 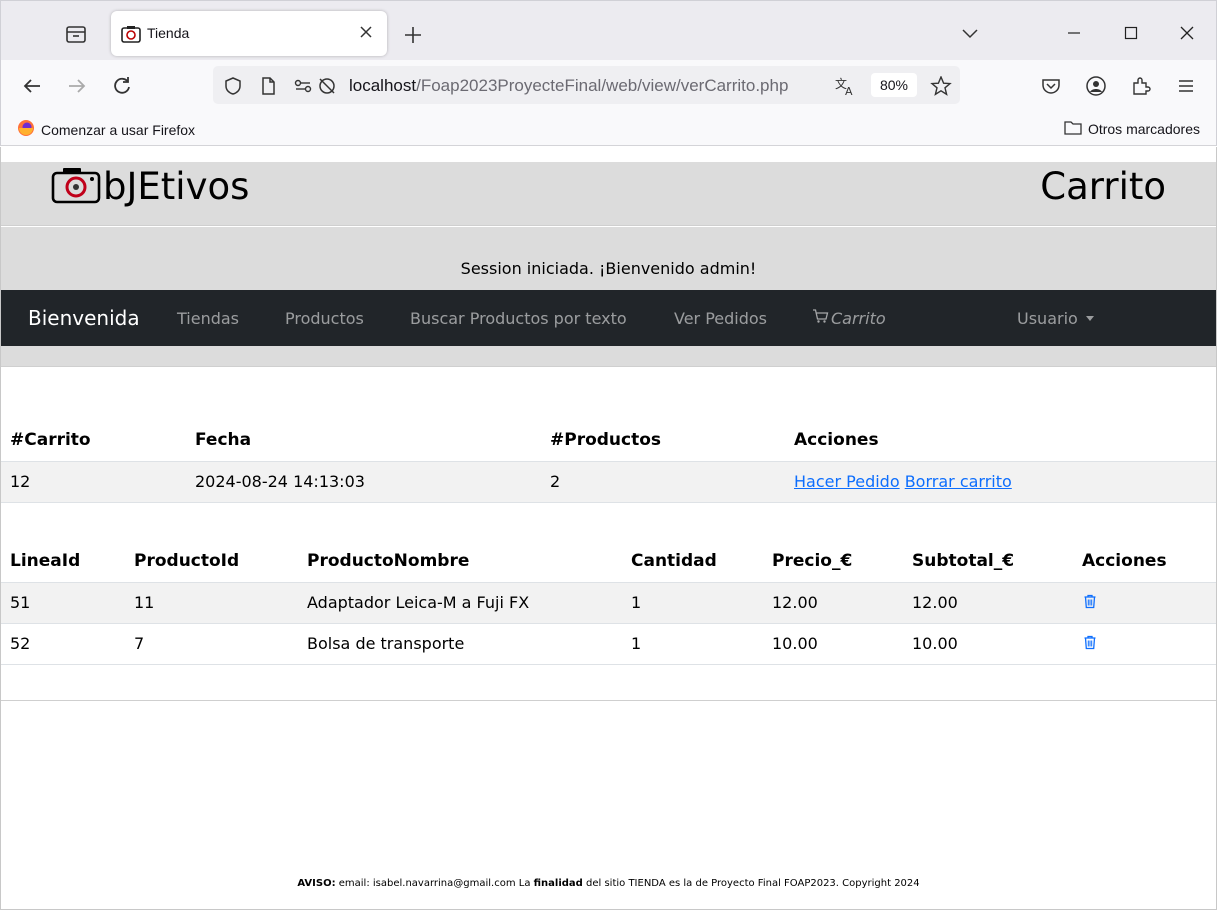 What do you see at coordinates (1051, 86) in the screenshot?
I see `pocket-icon` at bounding box center [1051, 86].